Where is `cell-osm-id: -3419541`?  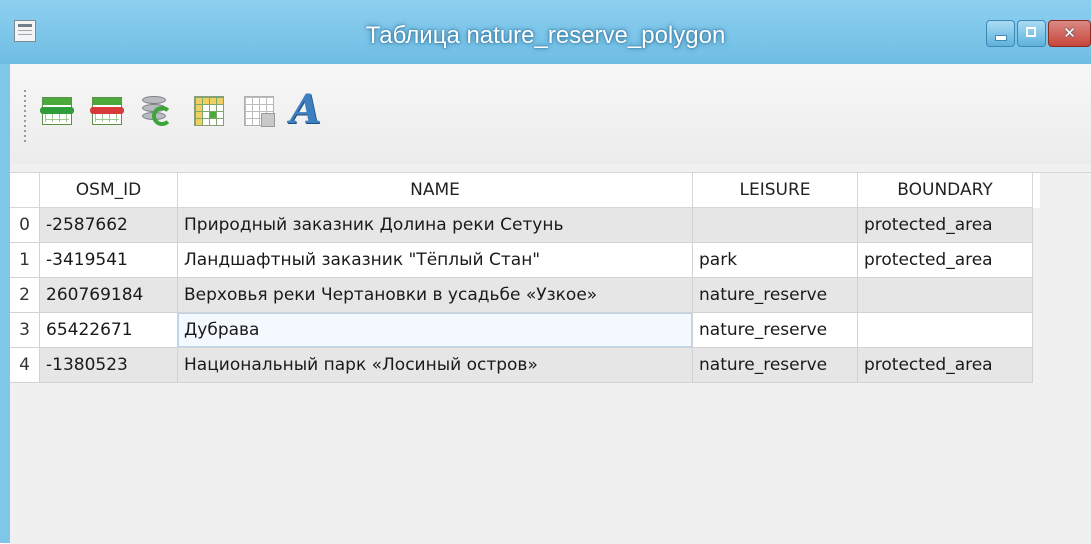 cell-osm-id: -3419541 is located at coordinates (109, 260).